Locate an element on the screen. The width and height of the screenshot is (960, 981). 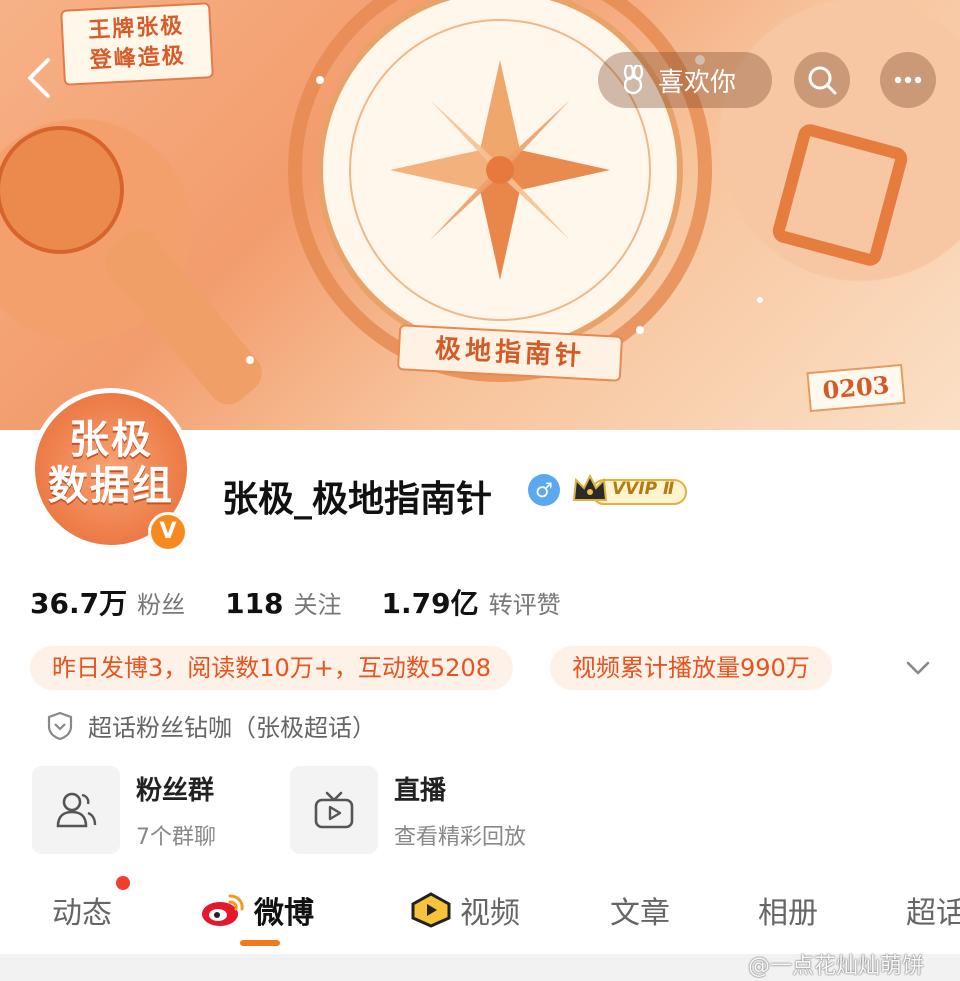
tv-icon is located at coordinates (334, 810).